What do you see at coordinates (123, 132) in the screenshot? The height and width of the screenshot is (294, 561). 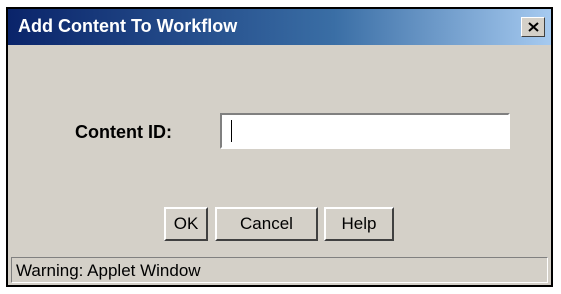 I see `content-id-label: Content ID:` at bounding box center [123, 132].